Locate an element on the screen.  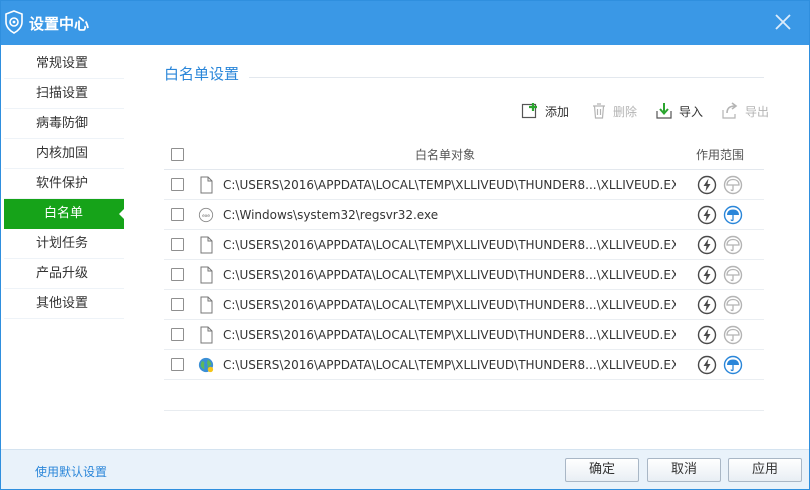
column-header-scope: 作用范围 is located at coordinates (719, 155).